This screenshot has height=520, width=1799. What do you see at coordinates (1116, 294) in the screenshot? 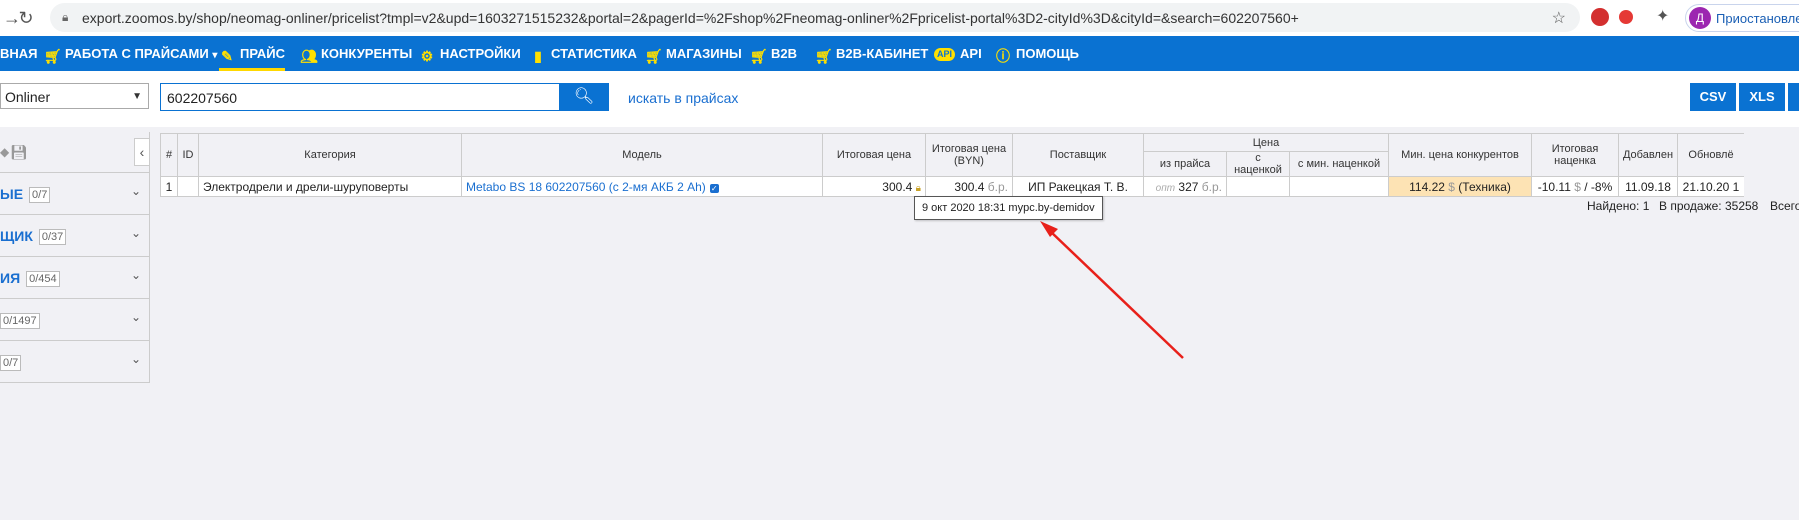
I see `arrow-line` at bounding box center [1116, 294].